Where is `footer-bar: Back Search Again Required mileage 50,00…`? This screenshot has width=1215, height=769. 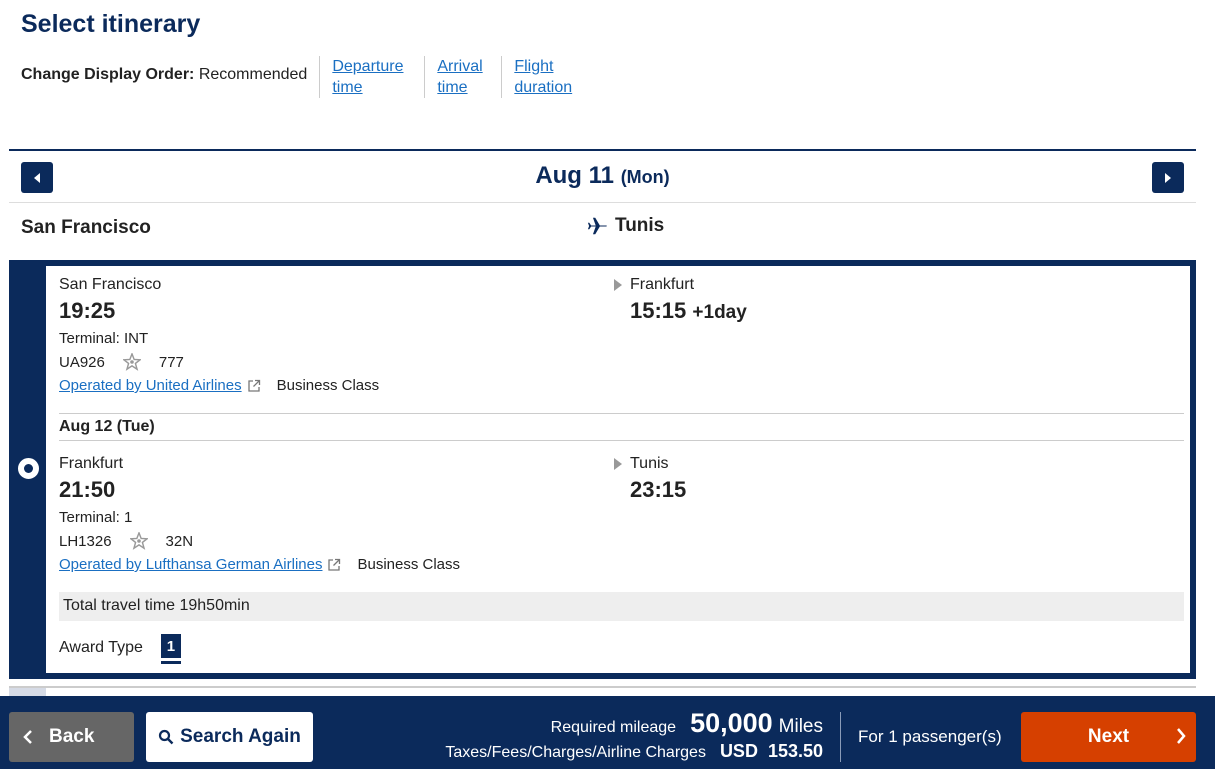 footer-bar: Back Search Again Required mileage 50,00… is located at coordinates (607, 732).